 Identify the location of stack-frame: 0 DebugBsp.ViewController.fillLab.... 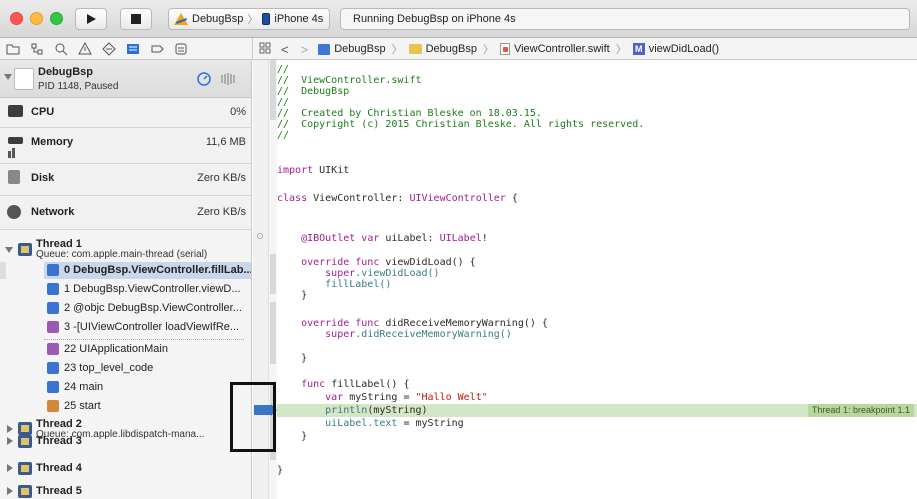
(148, 270).